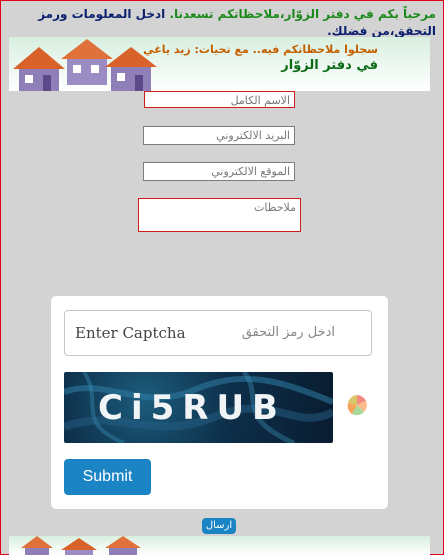 This screenshot has height=555, width=444. Describe the element at coordinates (260, 49) in the screenshot. I see `banner-line-1: سجلوا ملاحظاتكم فيه.. مع تحيات: زيد ياغي` at that location.